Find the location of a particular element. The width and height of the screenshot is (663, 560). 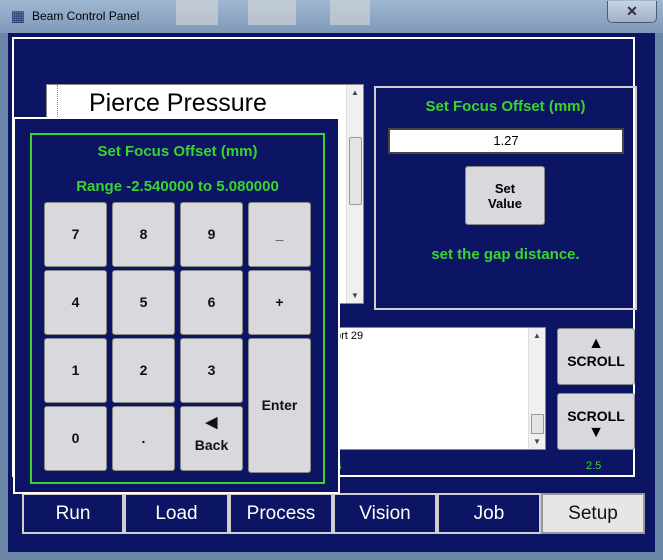

list-item: Pierce Pressure is located at coordinates (178, 103).